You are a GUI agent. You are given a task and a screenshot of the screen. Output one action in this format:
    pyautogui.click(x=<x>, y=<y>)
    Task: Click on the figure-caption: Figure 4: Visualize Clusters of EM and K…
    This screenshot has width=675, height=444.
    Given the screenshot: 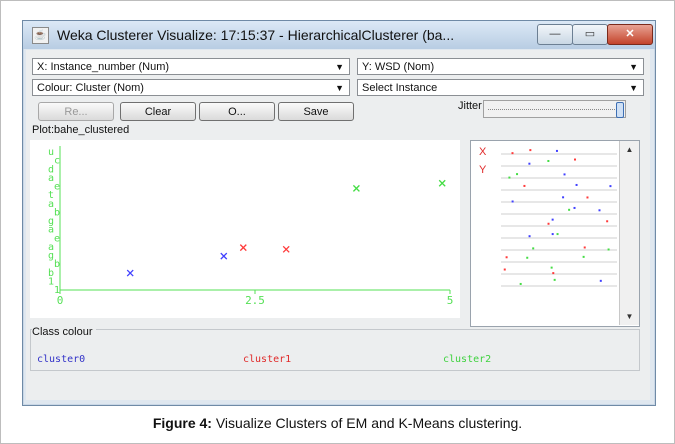 What is the action you would take?
    pyautogui.click(x=337, y=423)
    